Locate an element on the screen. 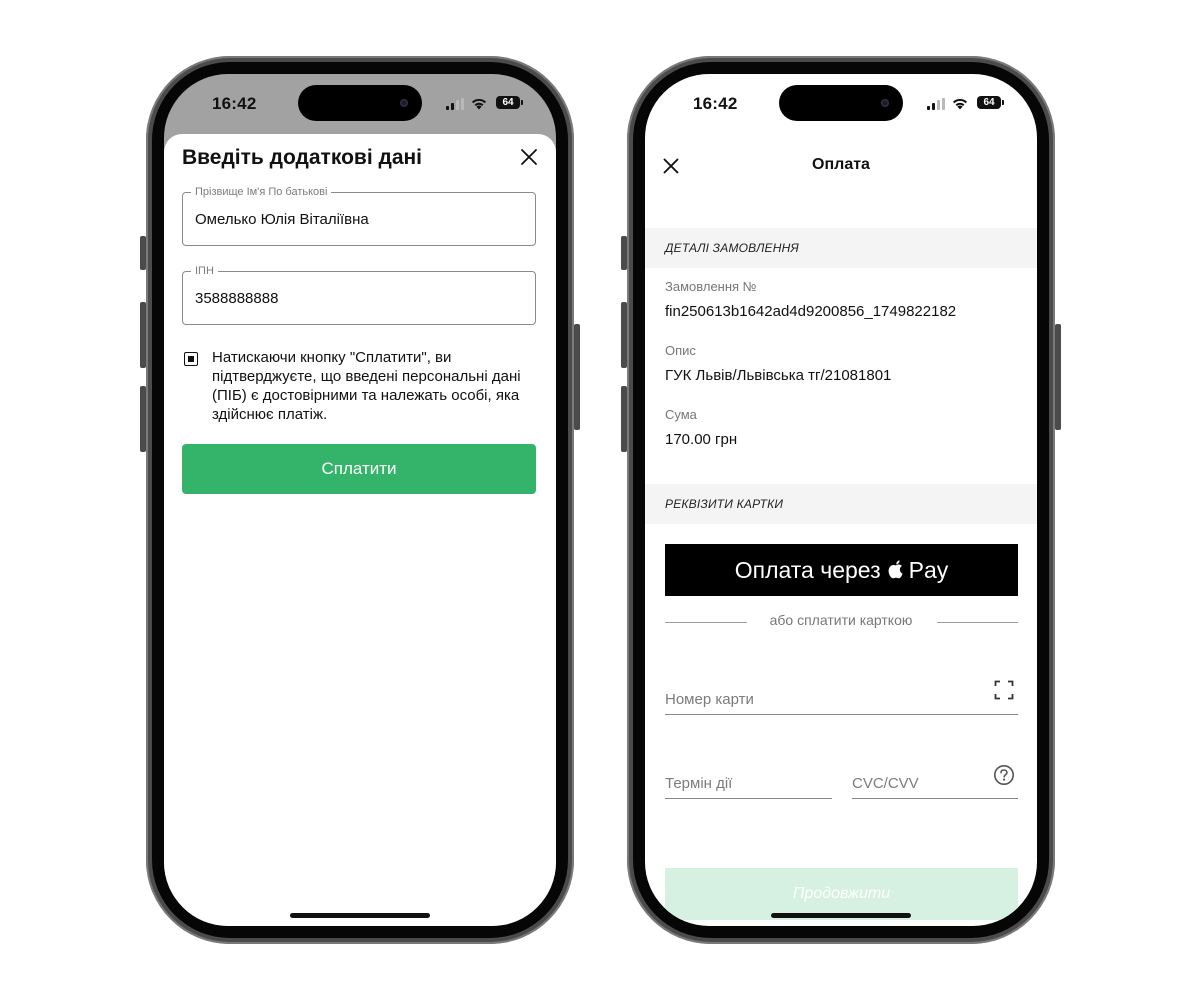 The width and height of the screenshot is (1200, 1000). checkbox-check-icon is located at coordinates (190, 358).